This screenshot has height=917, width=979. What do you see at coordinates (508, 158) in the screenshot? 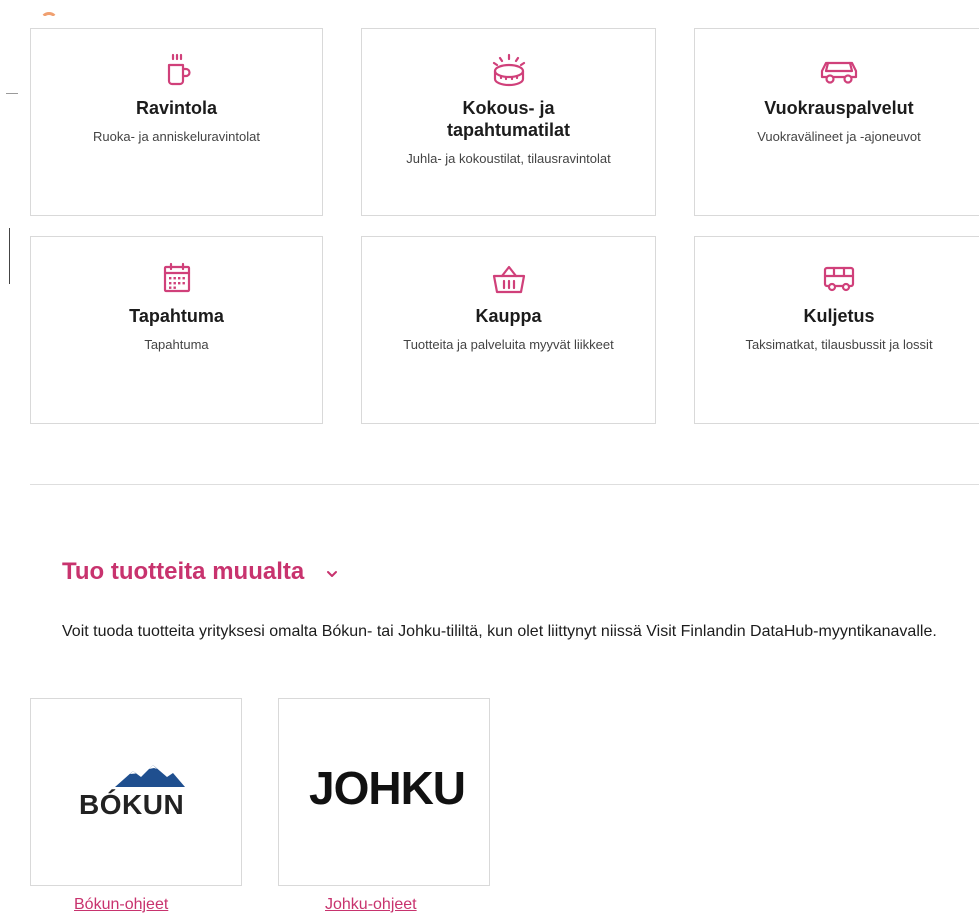
I see `category-description: Juhla- ja kokoustilat, tilausravintolat` at bounding box center [508, 158].